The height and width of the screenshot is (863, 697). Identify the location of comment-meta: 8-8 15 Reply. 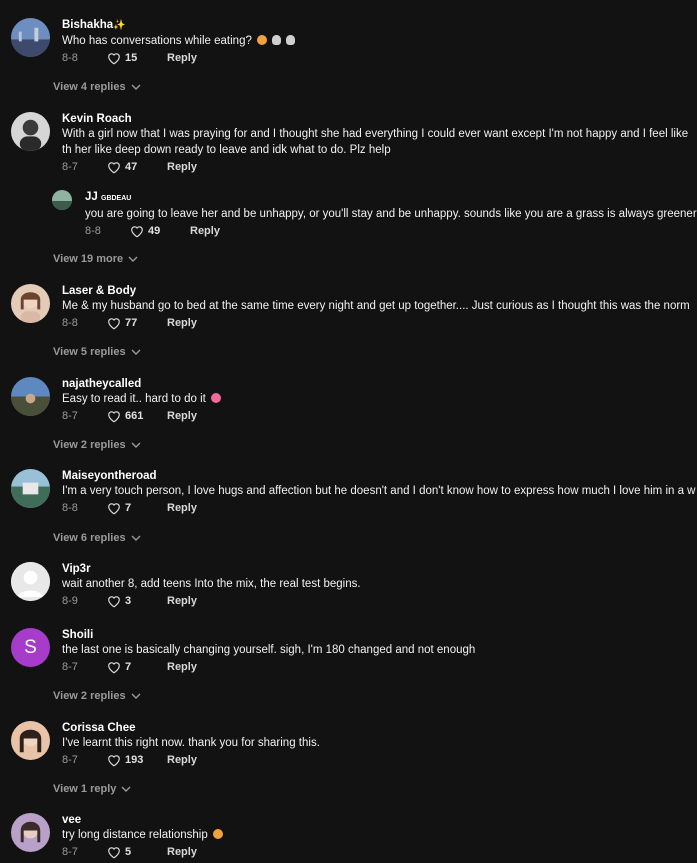
(379, 58).